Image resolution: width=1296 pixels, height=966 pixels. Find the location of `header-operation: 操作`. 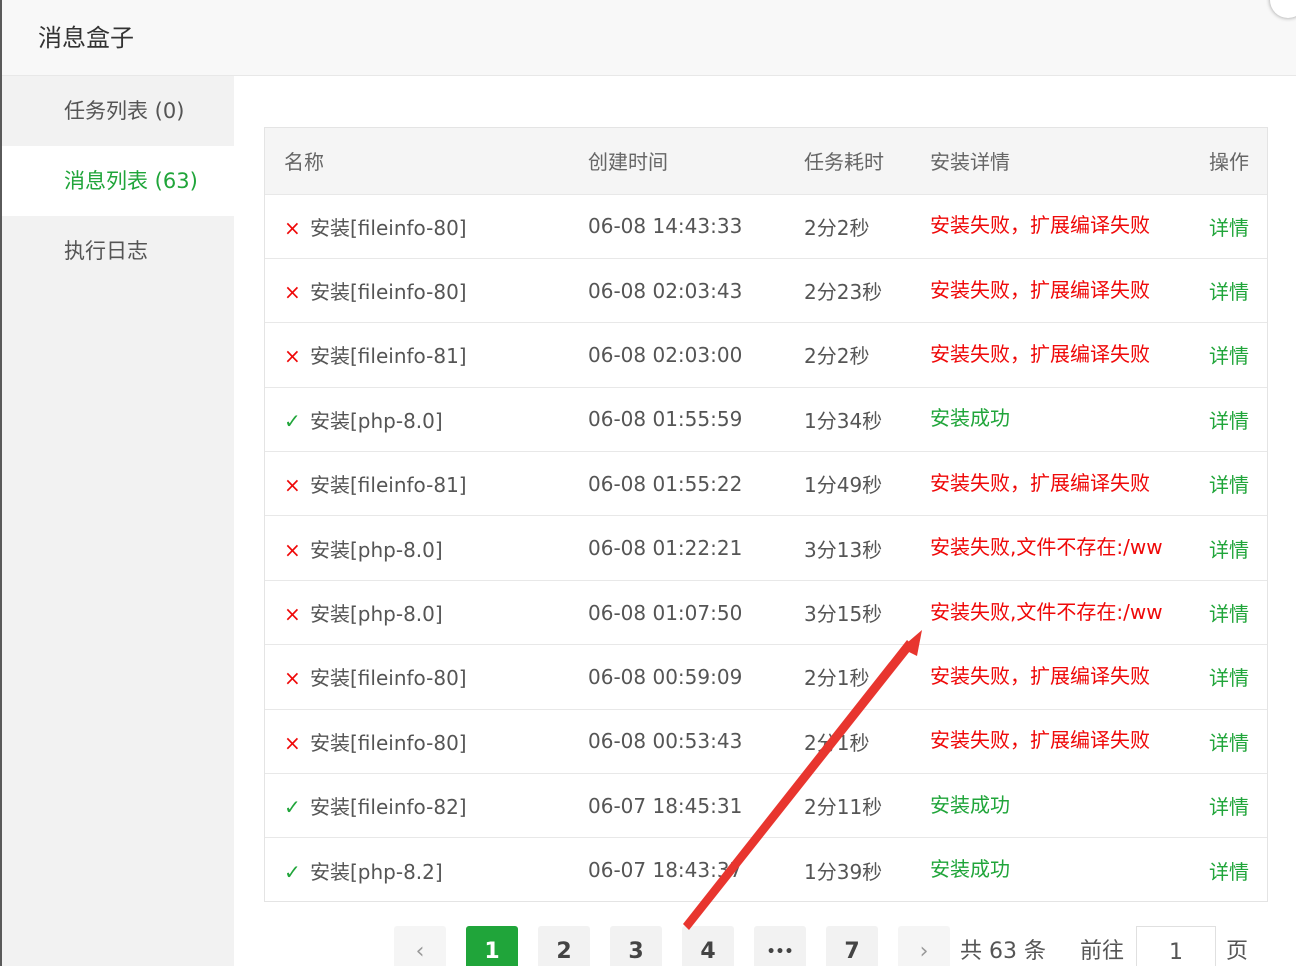

header-operation: 操作 is located at coordinates (1229, 162).